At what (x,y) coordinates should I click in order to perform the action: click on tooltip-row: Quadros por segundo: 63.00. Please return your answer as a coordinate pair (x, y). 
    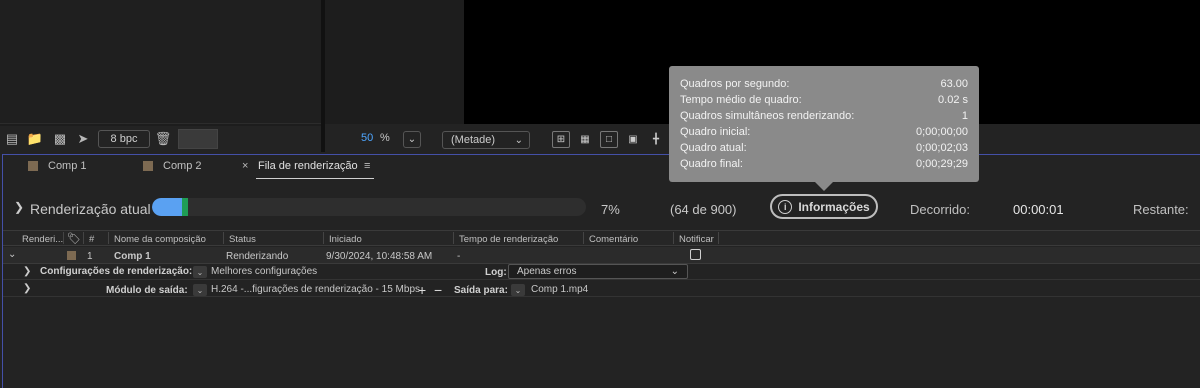
    Looking at the image, I should click on (824, 84).